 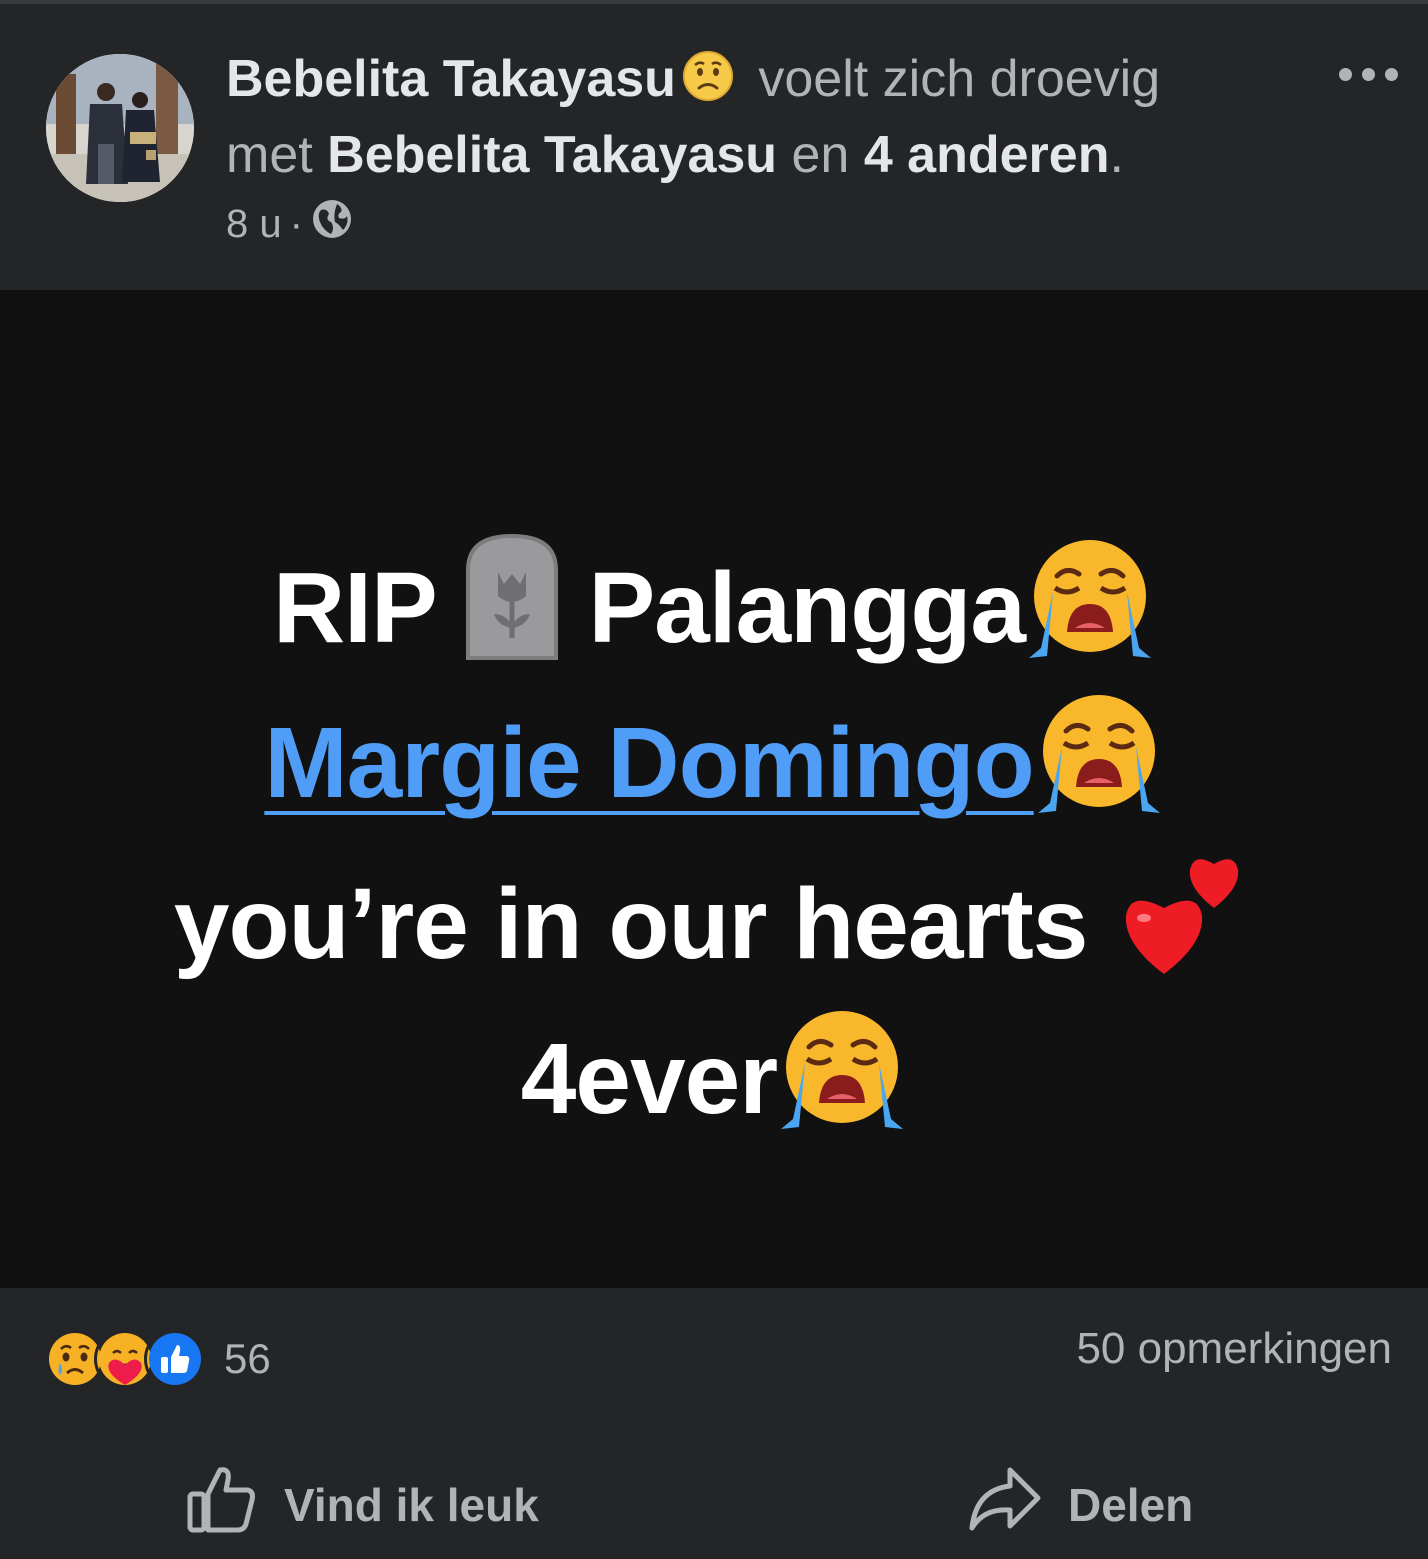 I want to click on others-link: 4 anderen, so click(x=987, y=155).